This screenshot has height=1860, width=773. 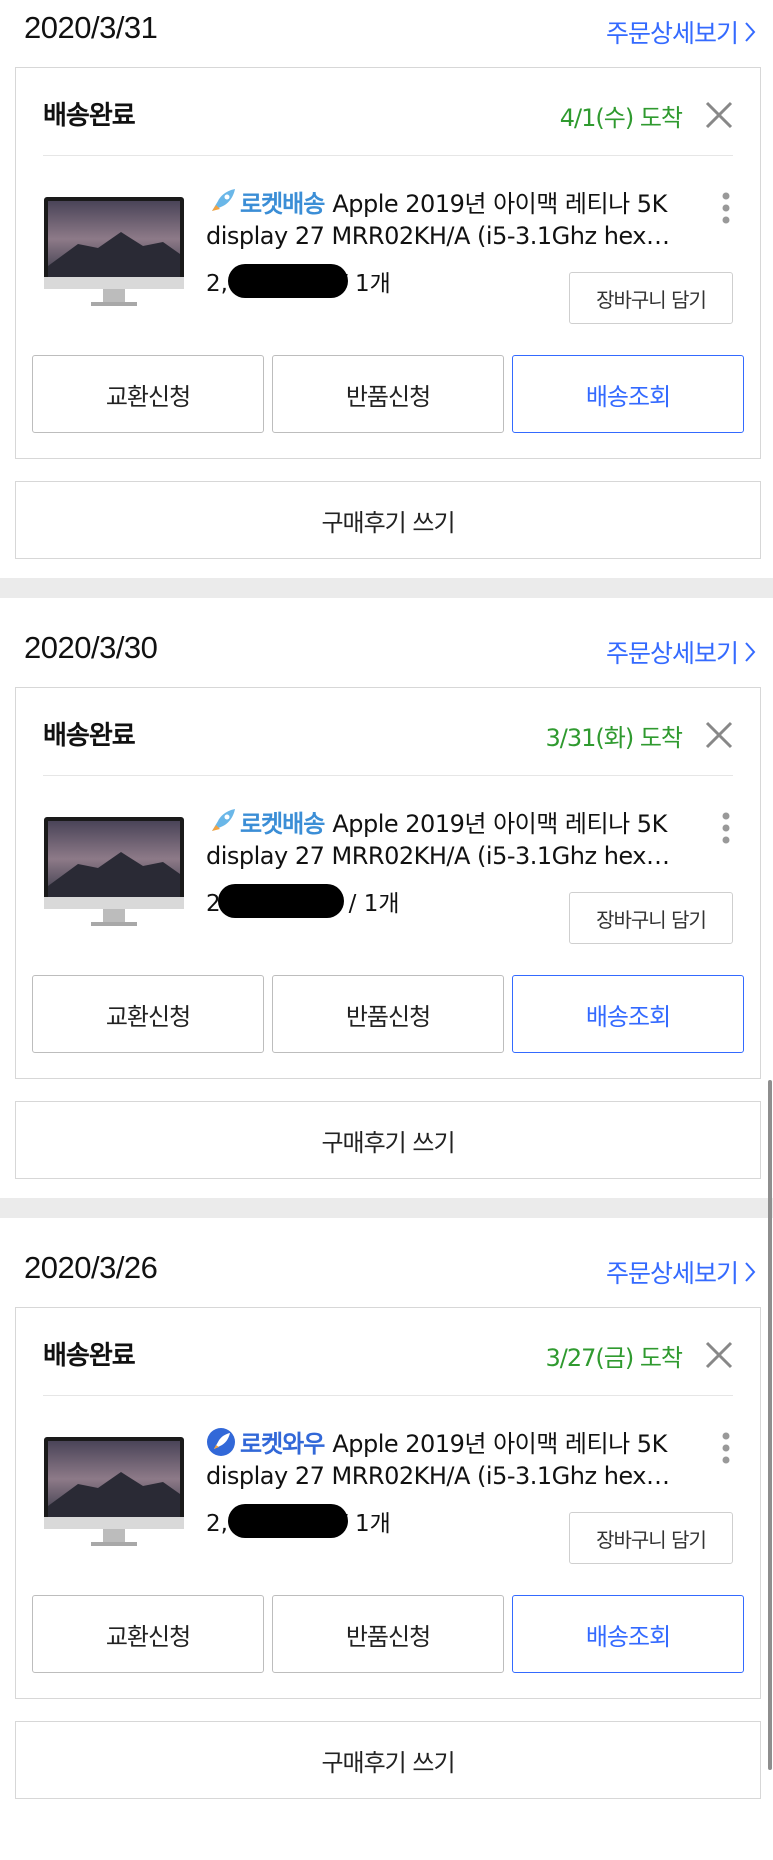 What do you see at coordinates (614, 738) in the screenshot?
I see `arrival-date: 3/31(화) 도착` at bounding box center [614, 738].